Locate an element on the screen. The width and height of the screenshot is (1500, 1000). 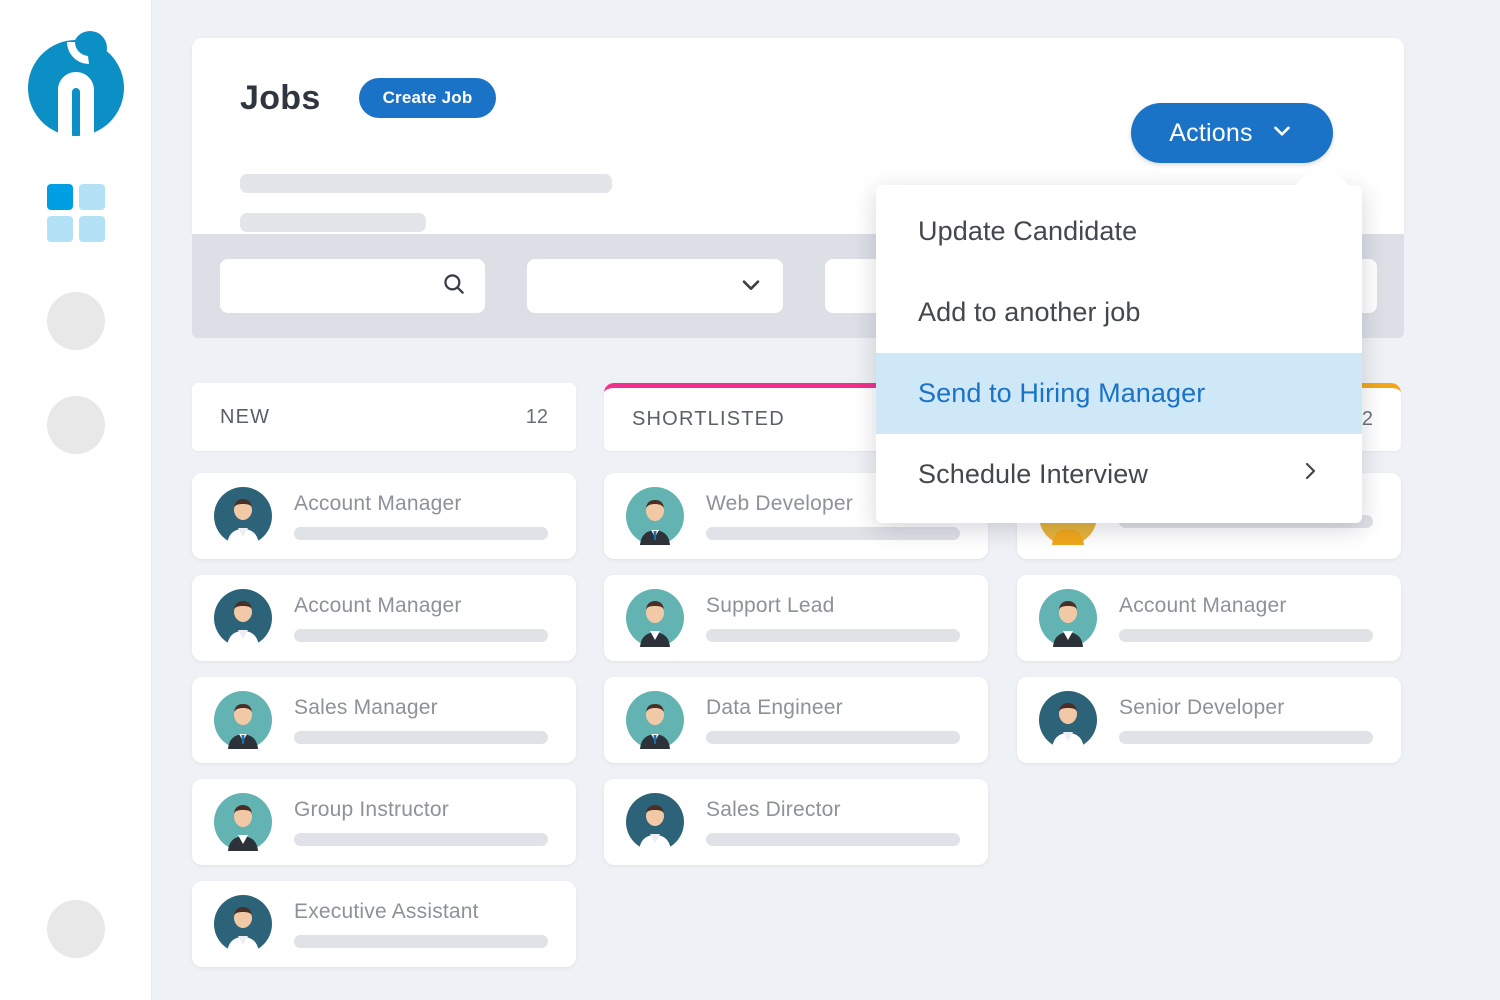
candidate-card: Data Engineer is located at coordinates (796, 720).